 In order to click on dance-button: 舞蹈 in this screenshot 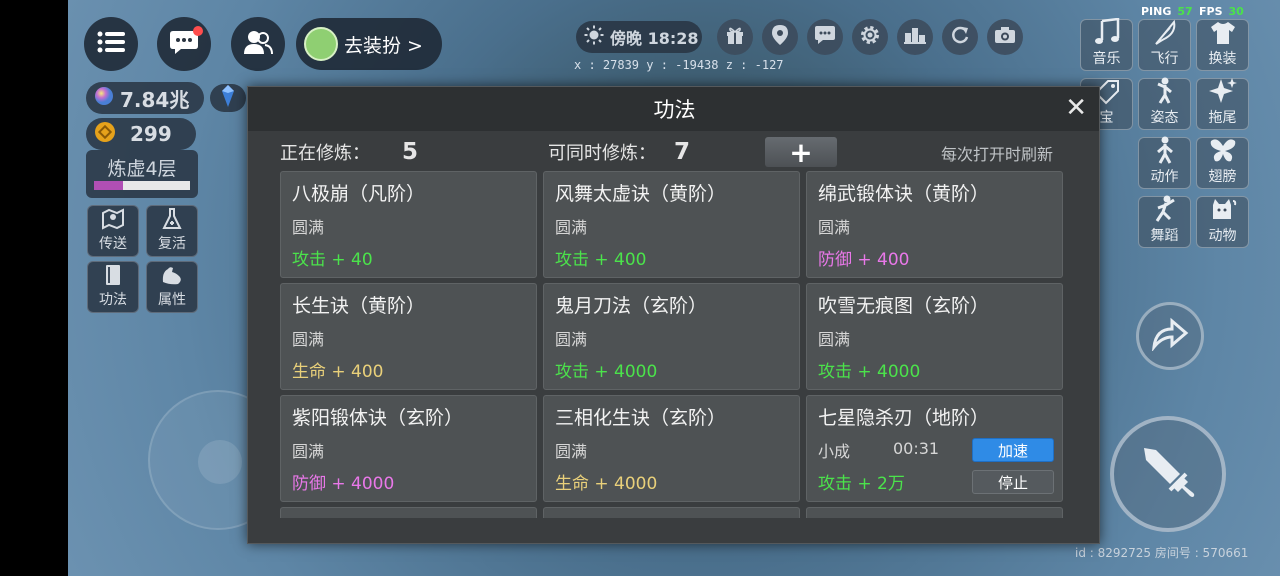, I will do `click(1164, 221)`.